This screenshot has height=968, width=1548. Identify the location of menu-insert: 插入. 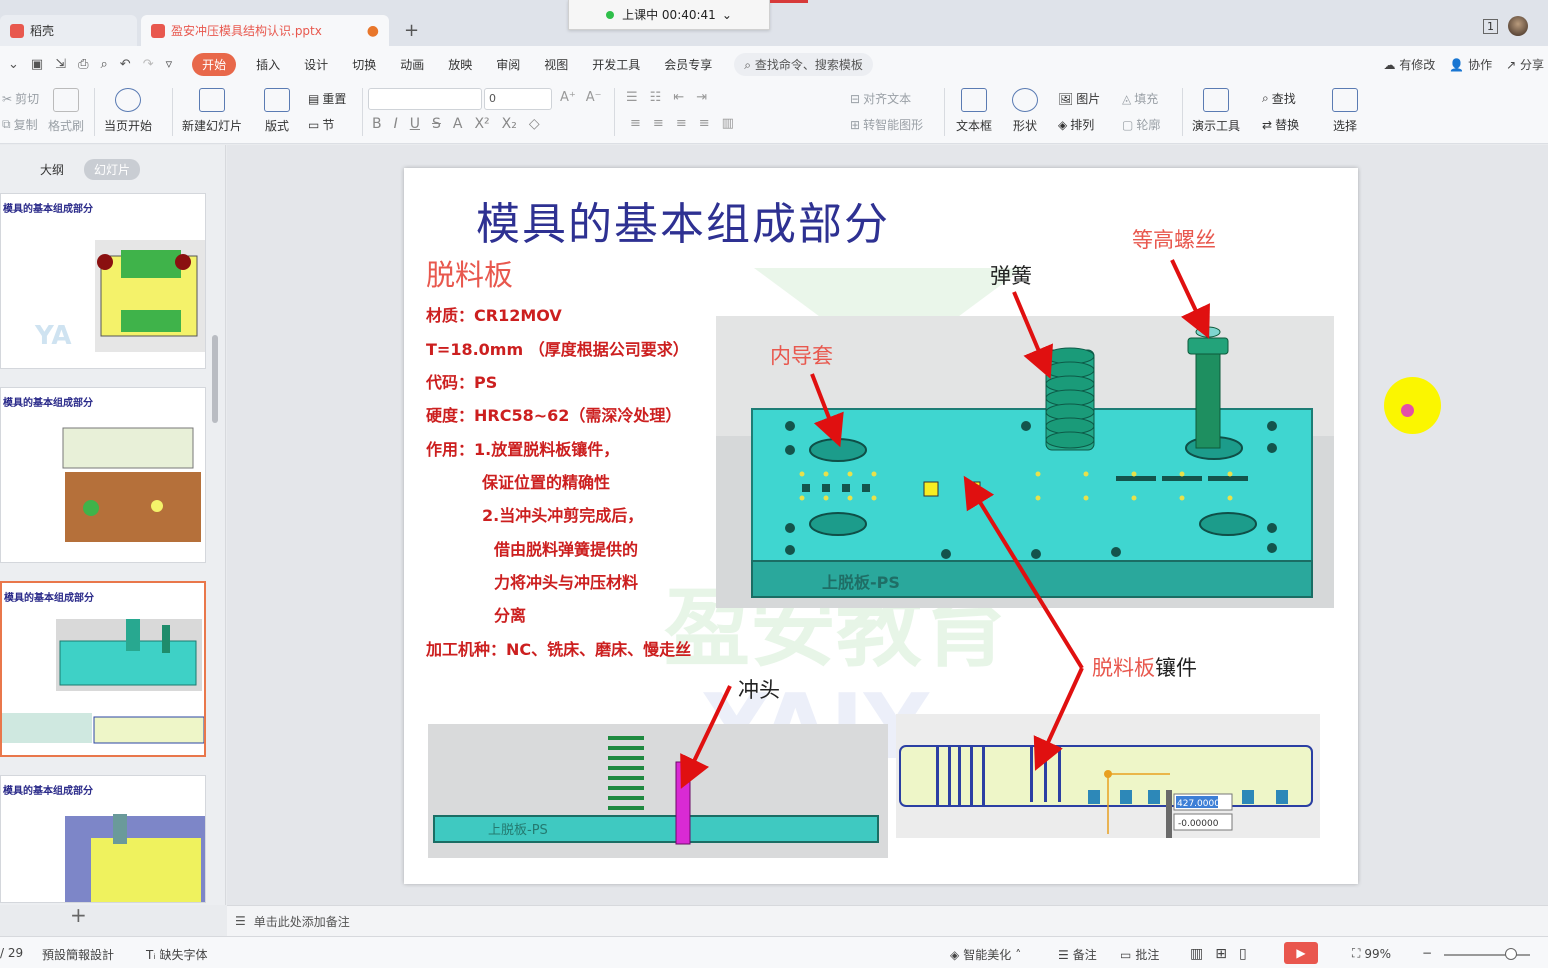
(268, 64).